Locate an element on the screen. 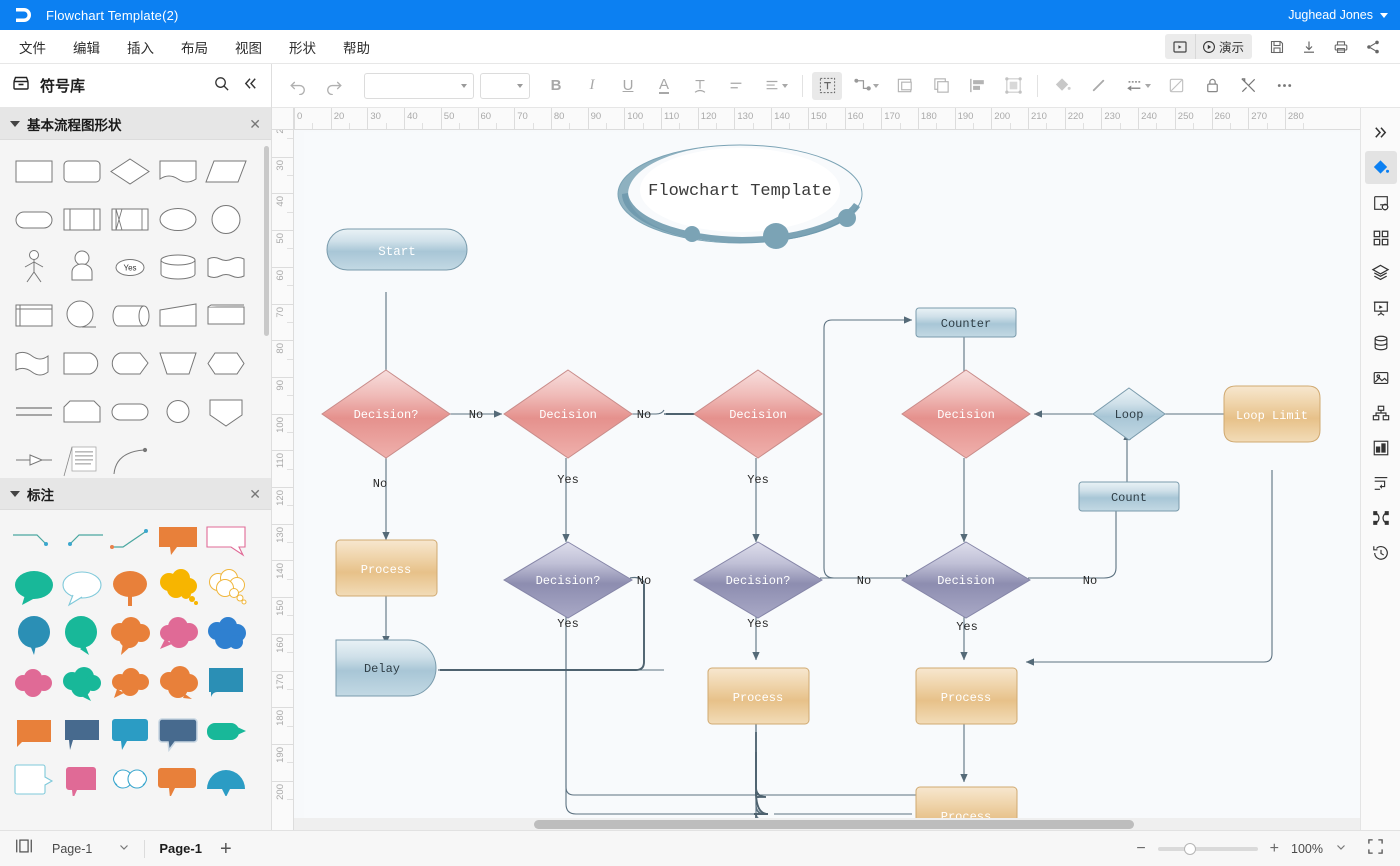 Image resolution: width=1400 pixels, height=866 pixels. zoom-out-icon: − is located at coordinates (1140, 848).